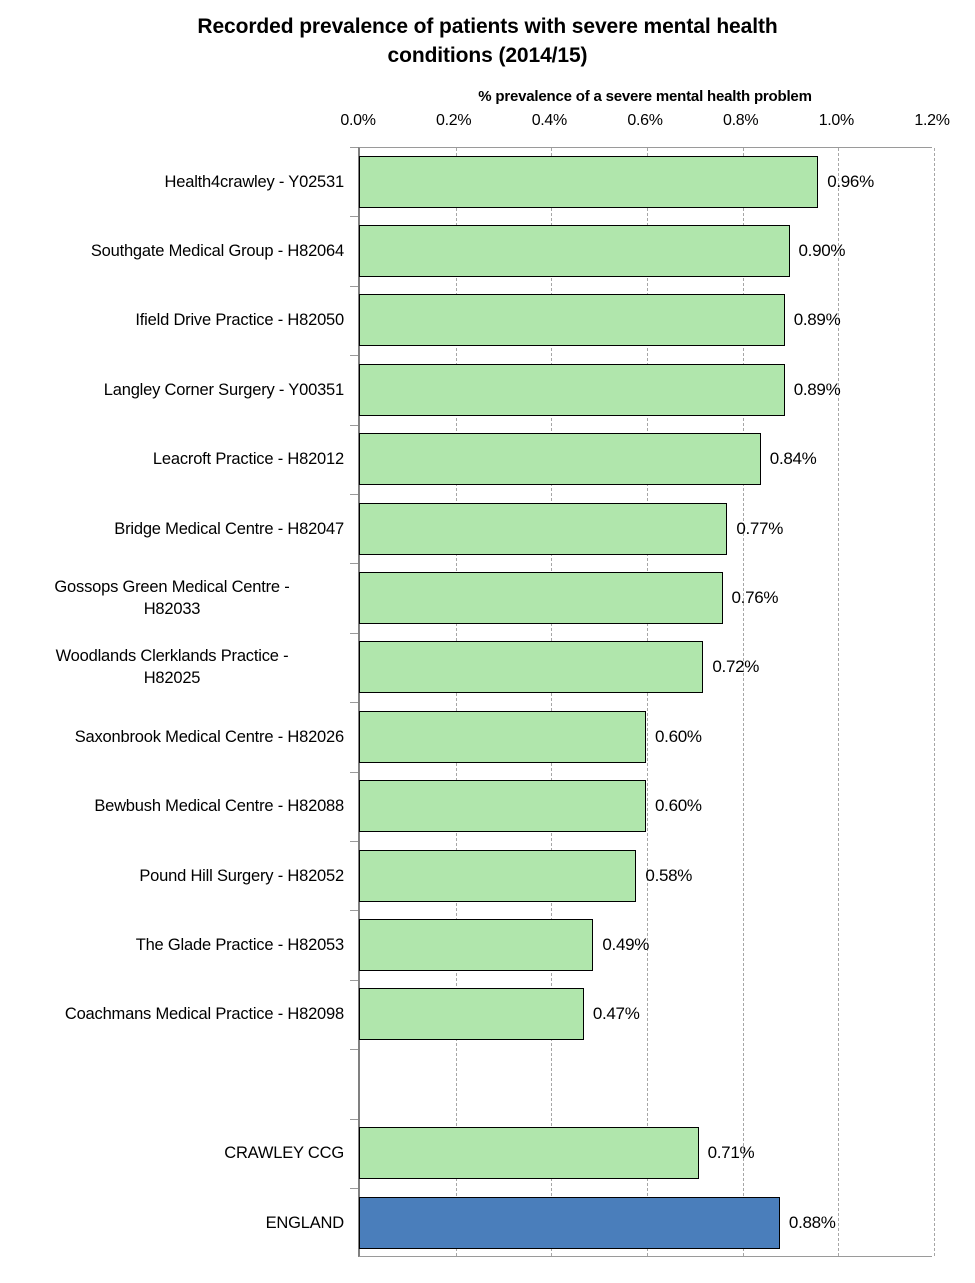 This screenshot has height=1283, width=975. I want to click on category-label: Health4crawley - Y02531, so click(172, 181).